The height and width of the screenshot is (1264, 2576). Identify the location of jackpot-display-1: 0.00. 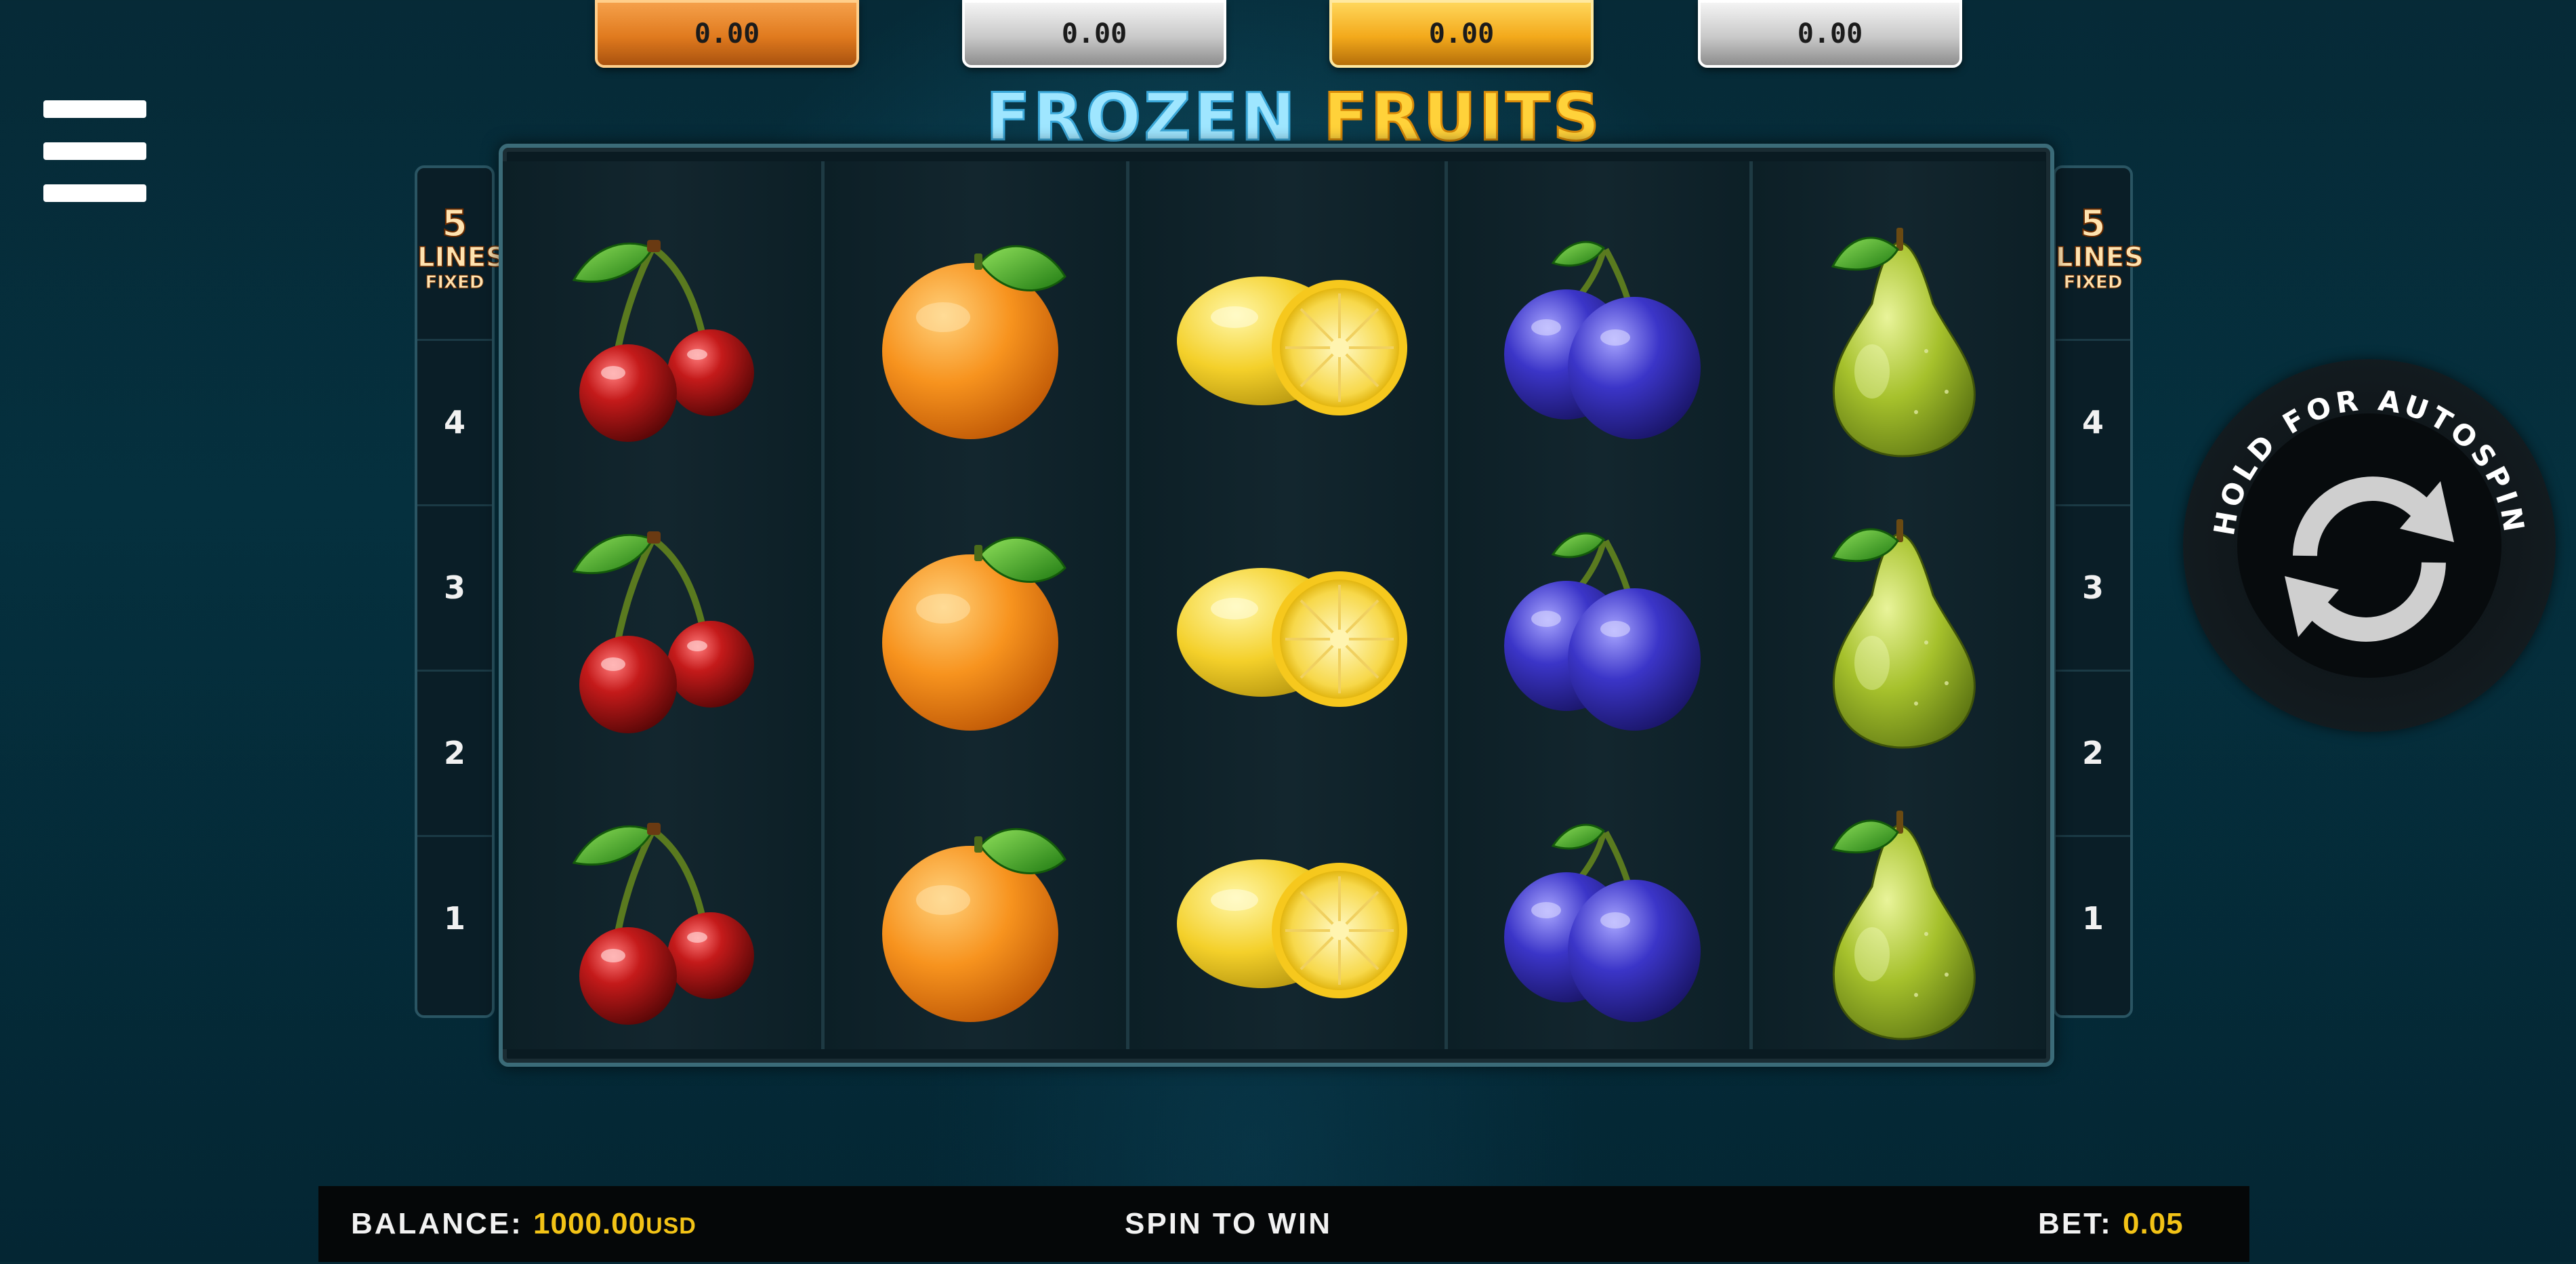
(727, 34).